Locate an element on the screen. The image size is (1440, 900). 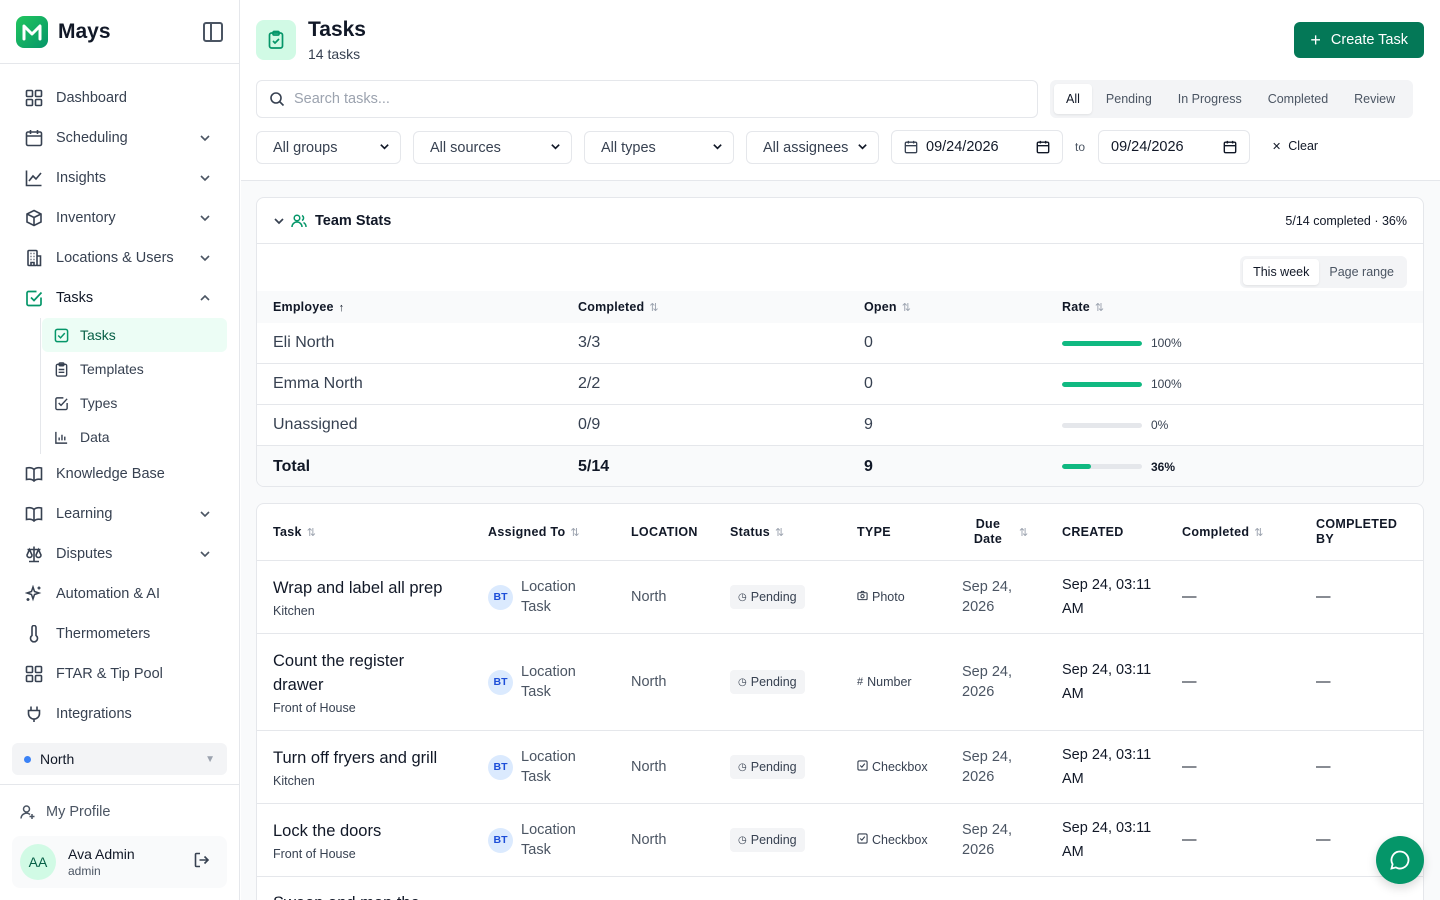
types-filter: All types is located at coordinates (659, 147).